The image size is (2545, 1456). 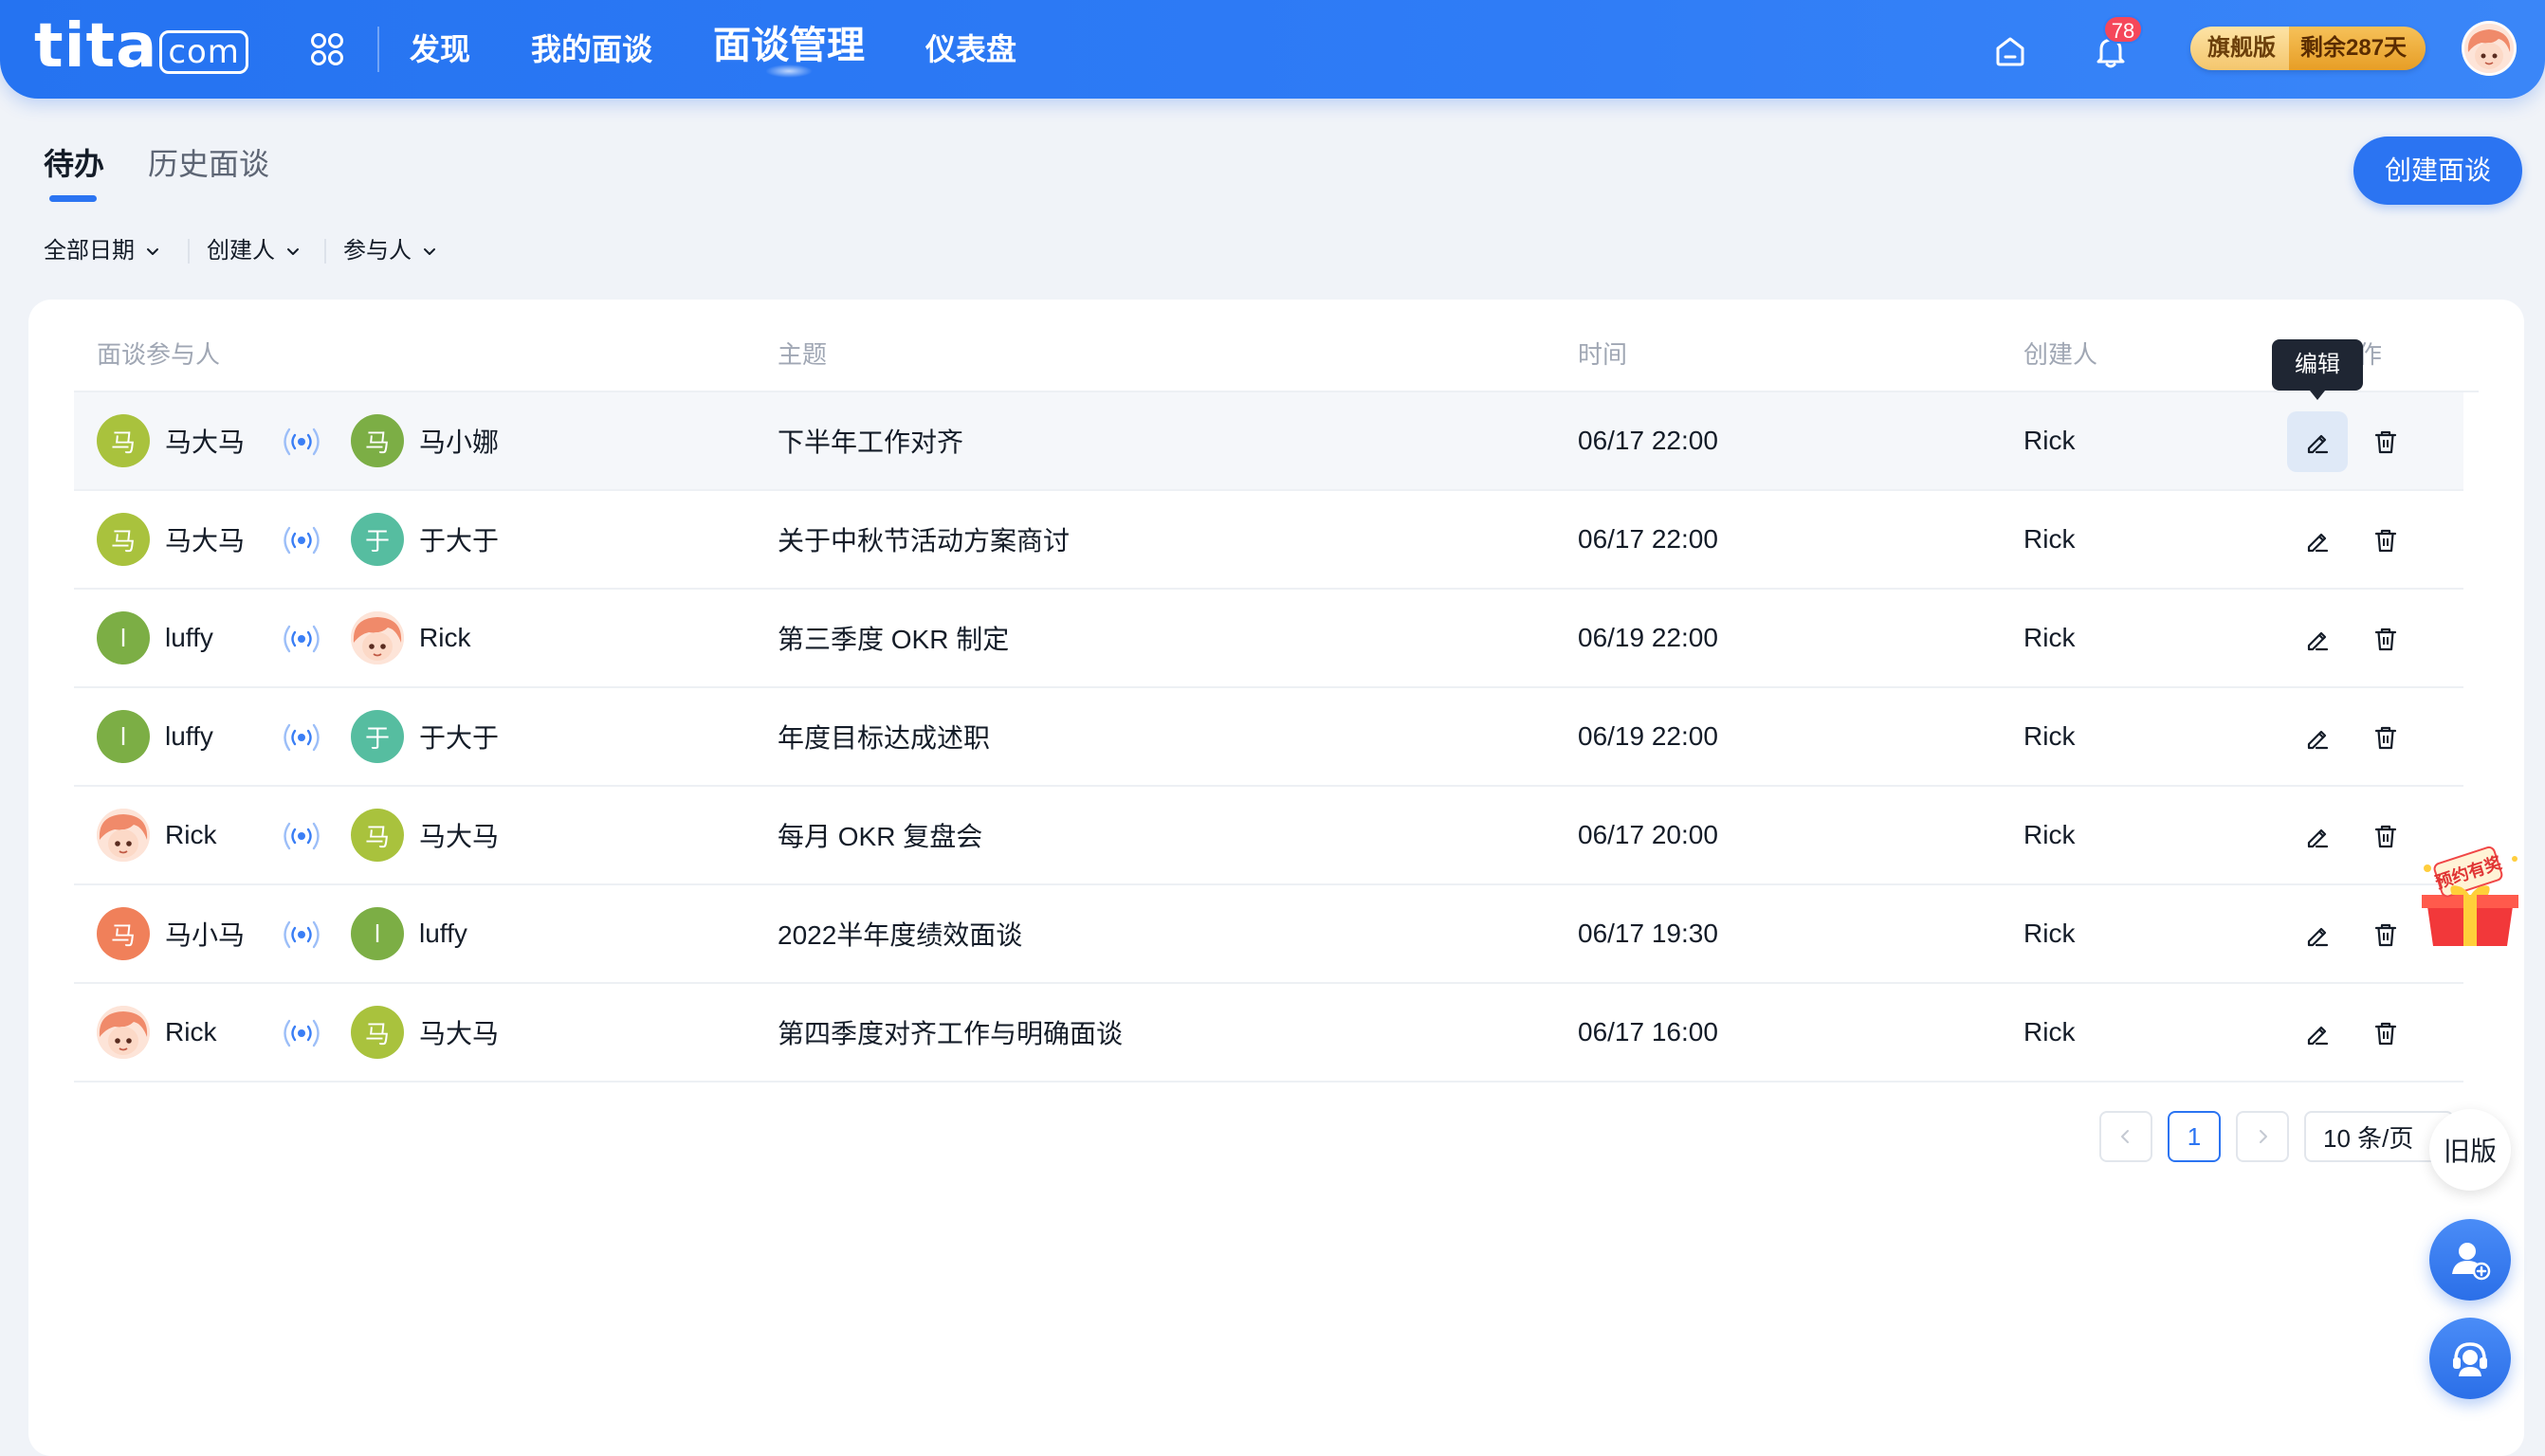 What do you see at coordinates (2125, 1136) in the screenshot?
I see `prev-page-button` at bounding box center [2125, 1136].